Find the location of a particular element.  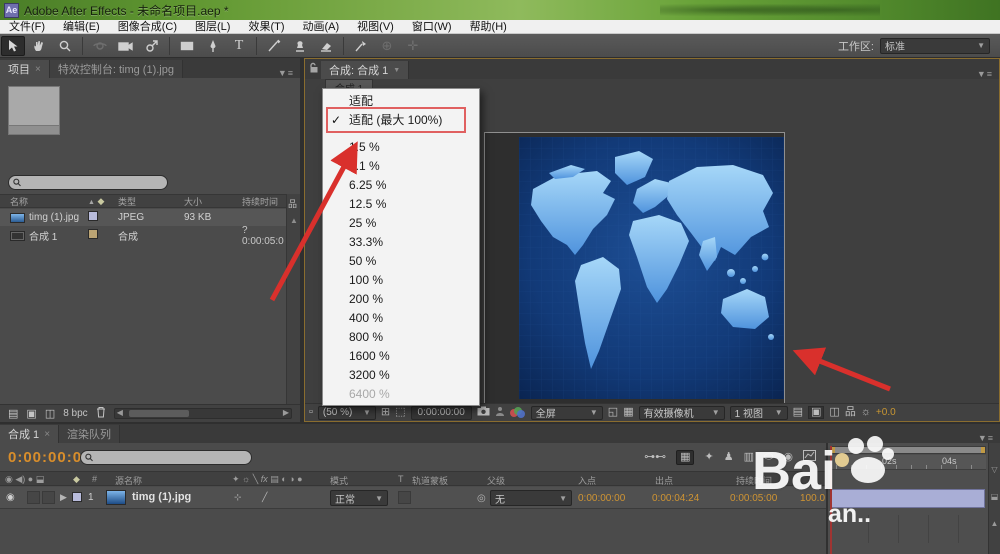

new-folder-icon: ▣ is located at coordinates (31, 413).